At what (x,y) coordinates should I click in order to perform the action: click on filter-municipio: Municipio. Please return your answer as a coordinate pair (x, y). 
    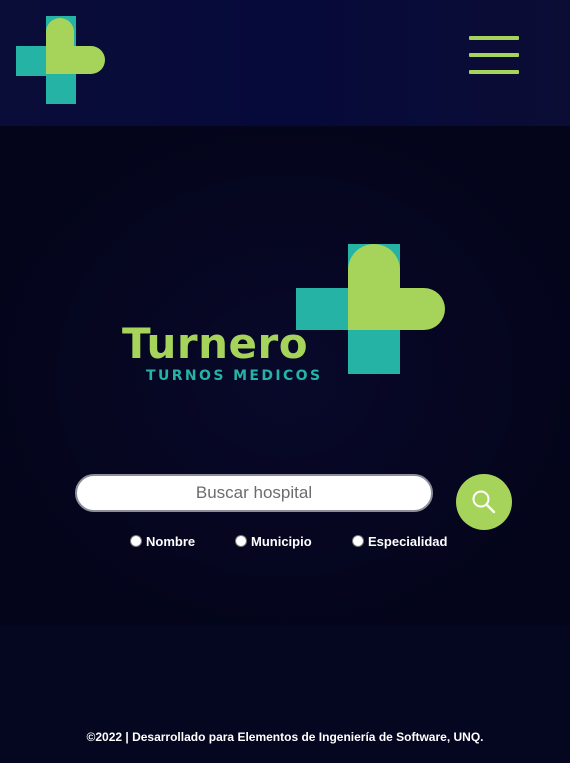
    Looking at the image, I should click on (273, 541).